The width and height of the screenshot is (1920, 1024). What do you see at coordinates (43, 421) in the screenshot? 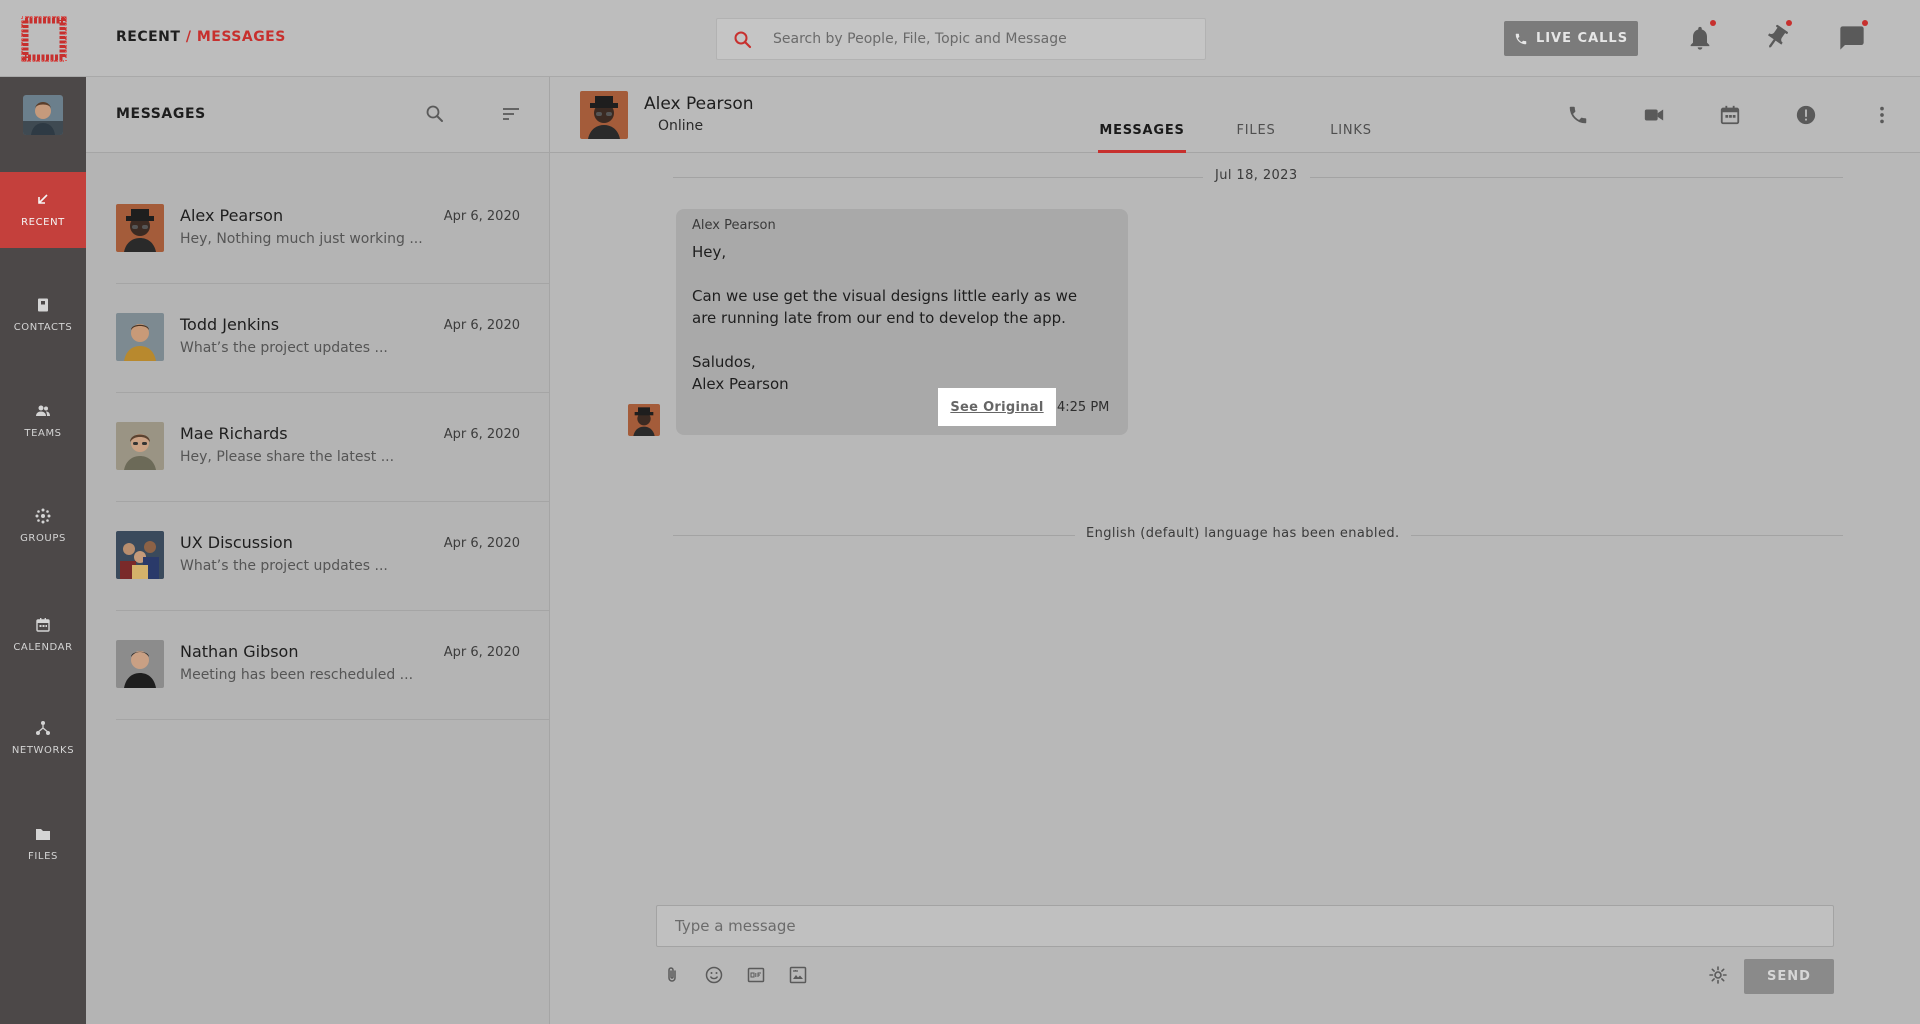
I see `nav-item-teams: TEAMS` at bounding box center [43, 421].